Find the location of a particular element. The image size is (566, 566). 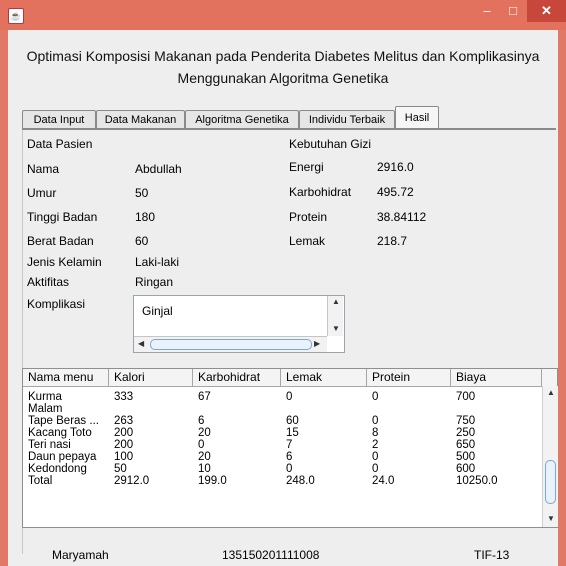

label-energi: Energi is located at coordinates (306, 167).